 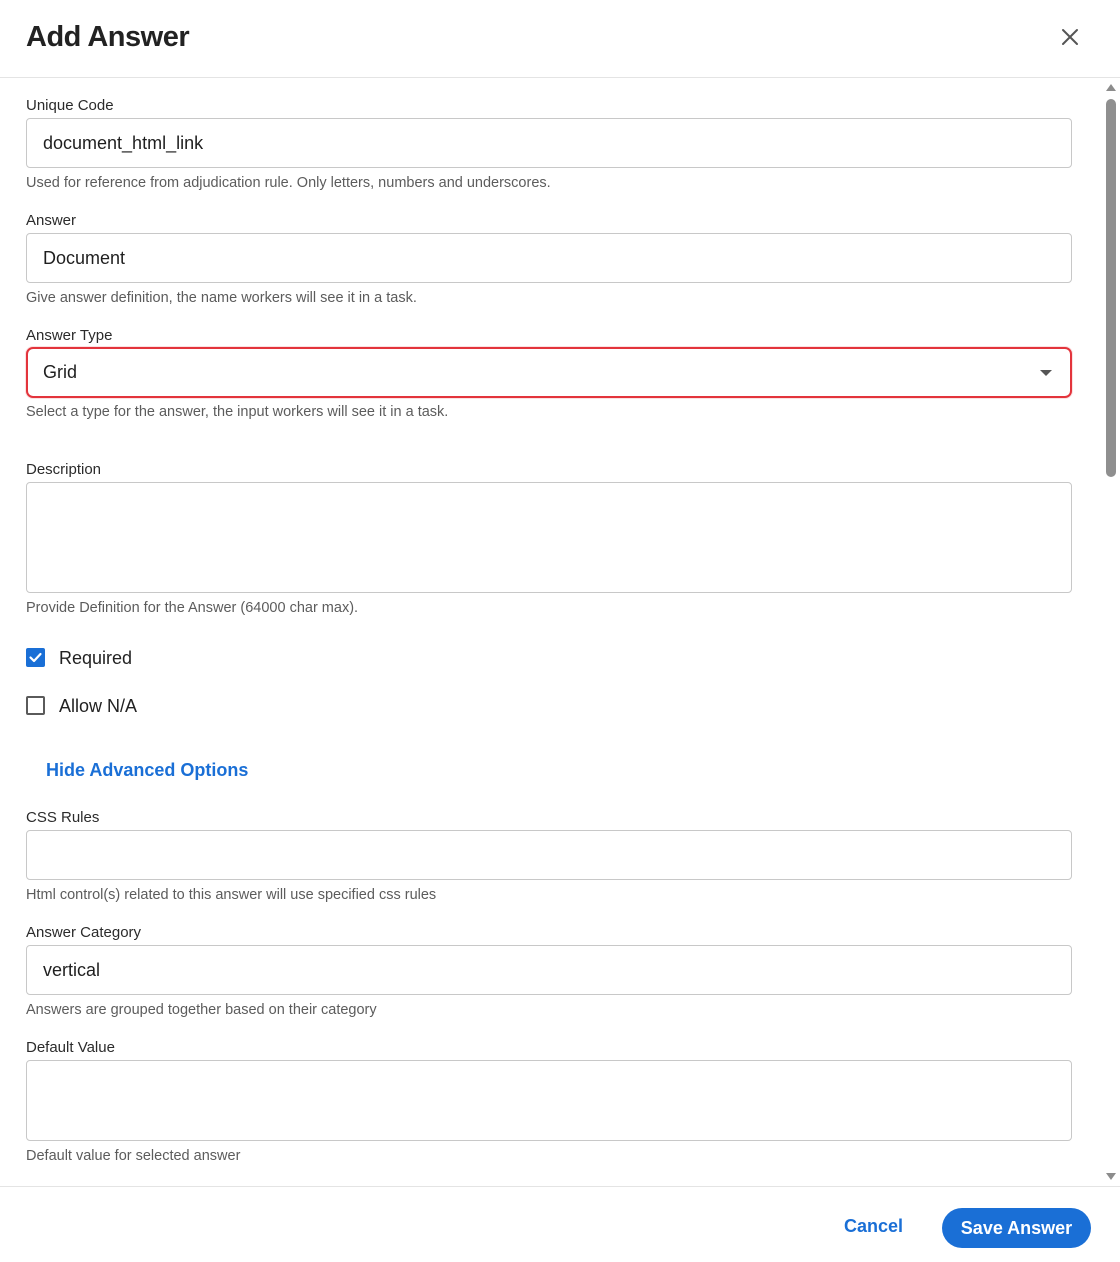 What do you see at coordinates (560, 39) in the screenshot?
I see `dialog-header: Add Answer` at bounding box center [560, 39].